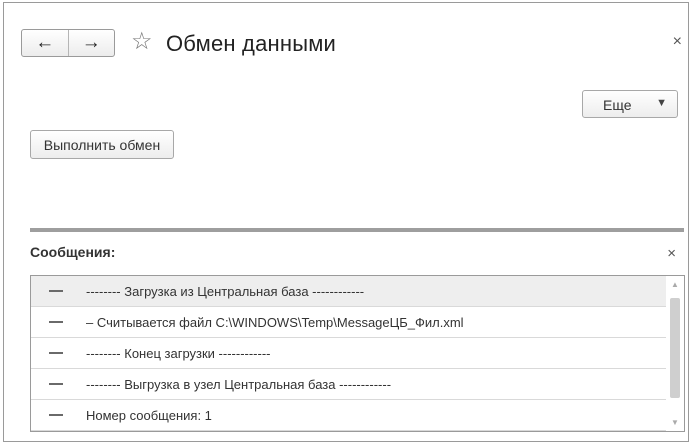 This screenshot has height=445, width=693. I want to click on arrow-right-icon: →, so click(91, 42).